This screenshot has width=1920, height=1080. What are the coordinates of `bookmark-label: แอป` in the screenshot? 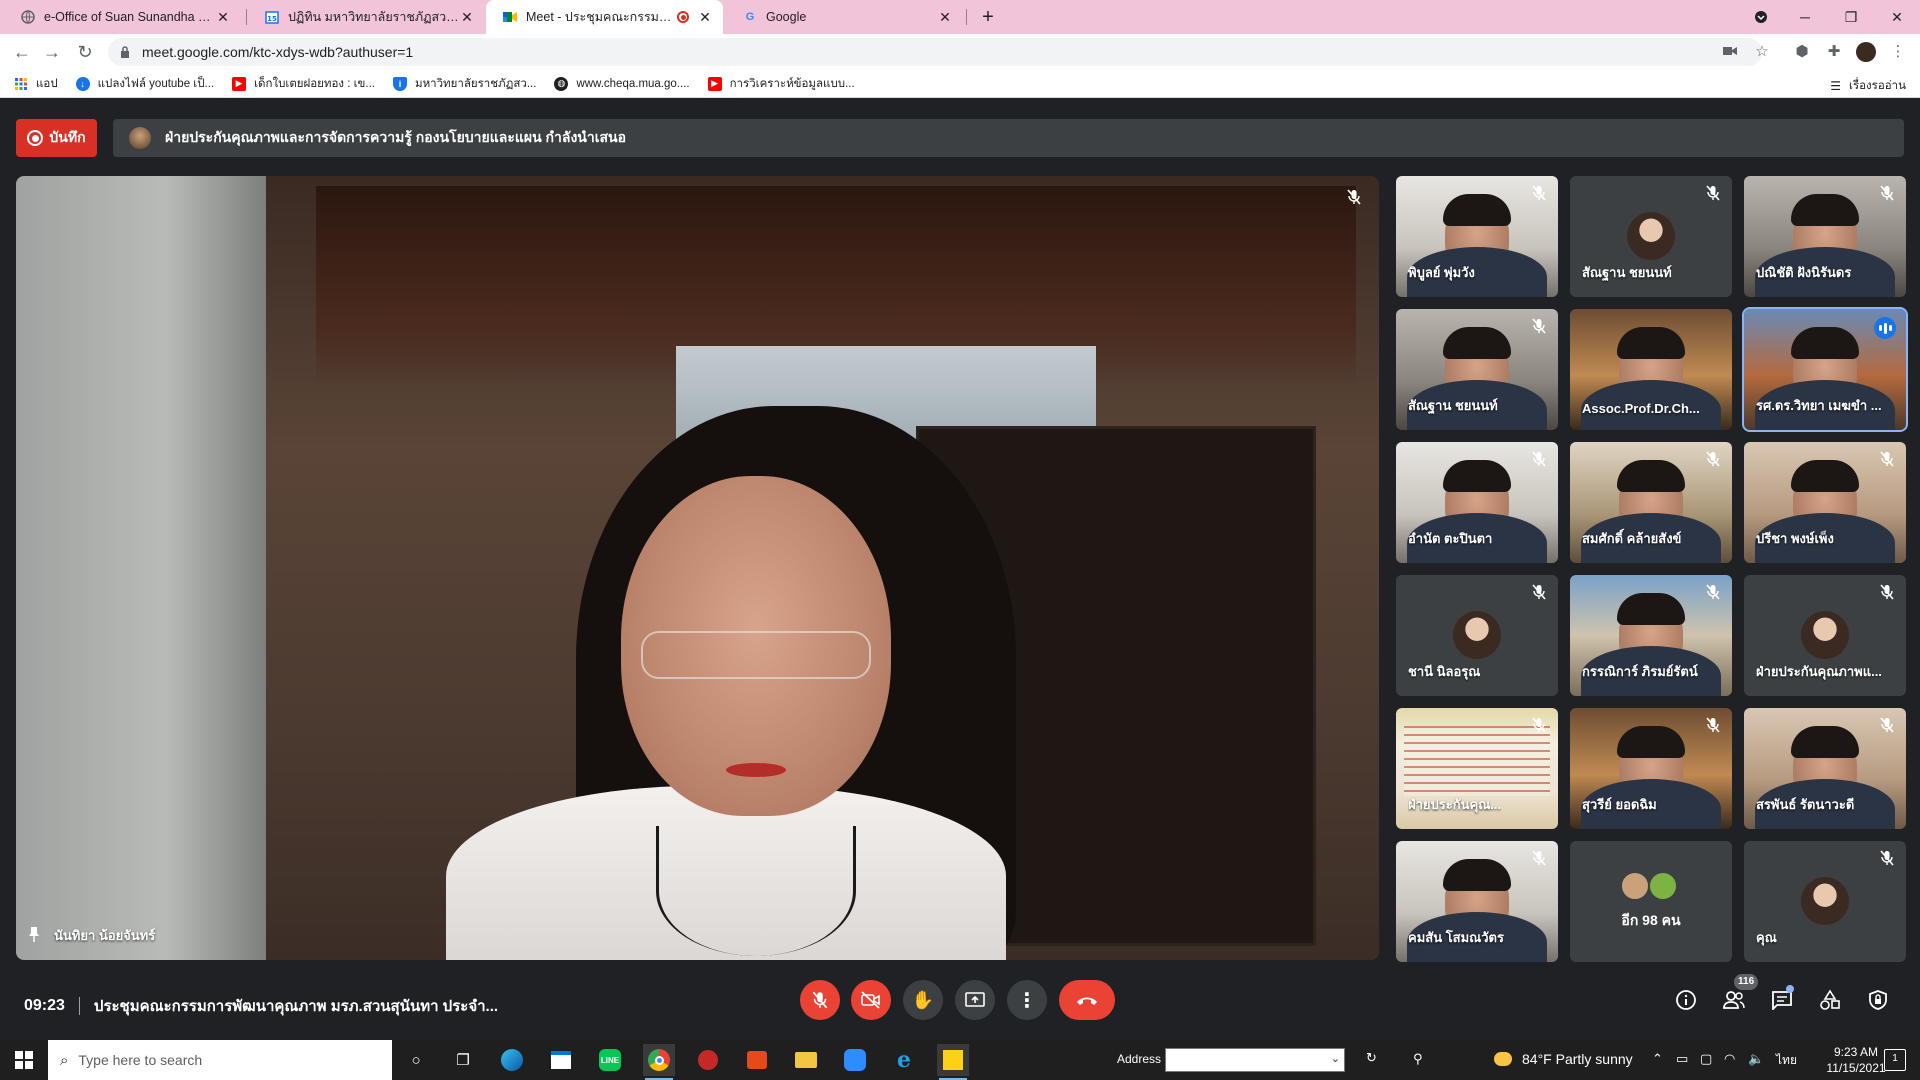 It's located at (47, 83).